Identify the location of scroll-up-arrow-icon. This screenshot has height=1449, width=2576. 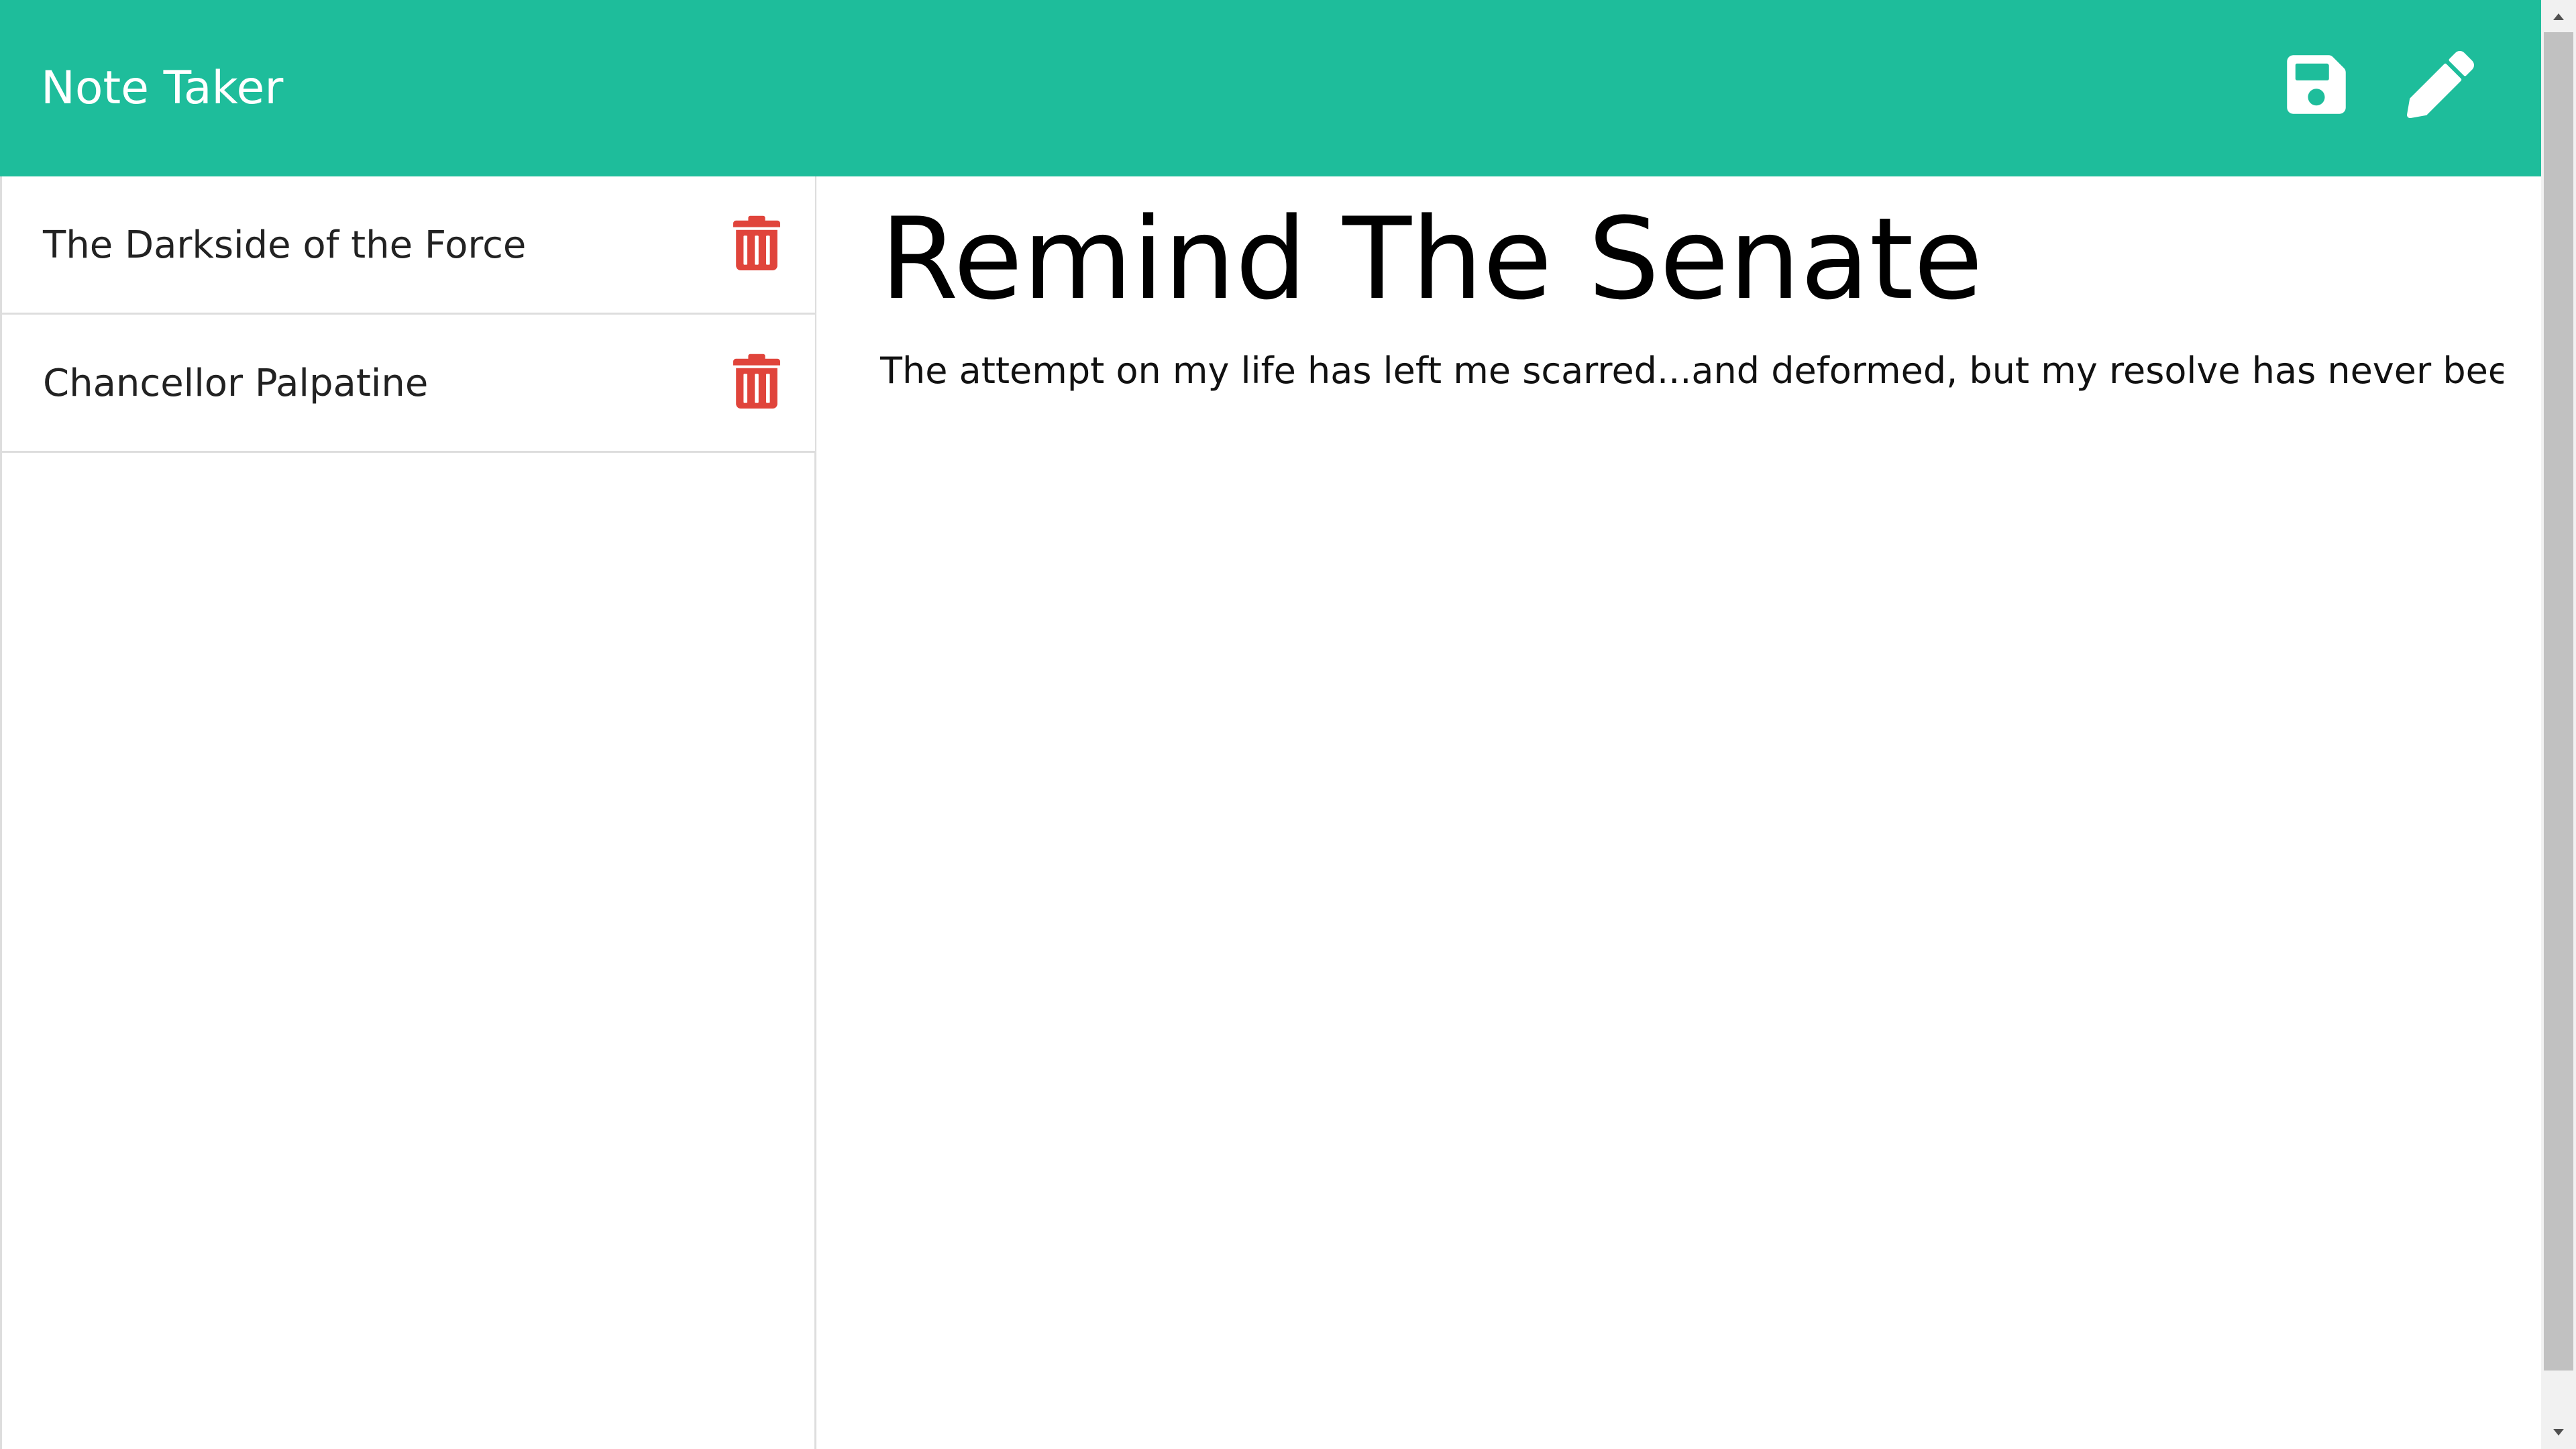
(2558, 16).